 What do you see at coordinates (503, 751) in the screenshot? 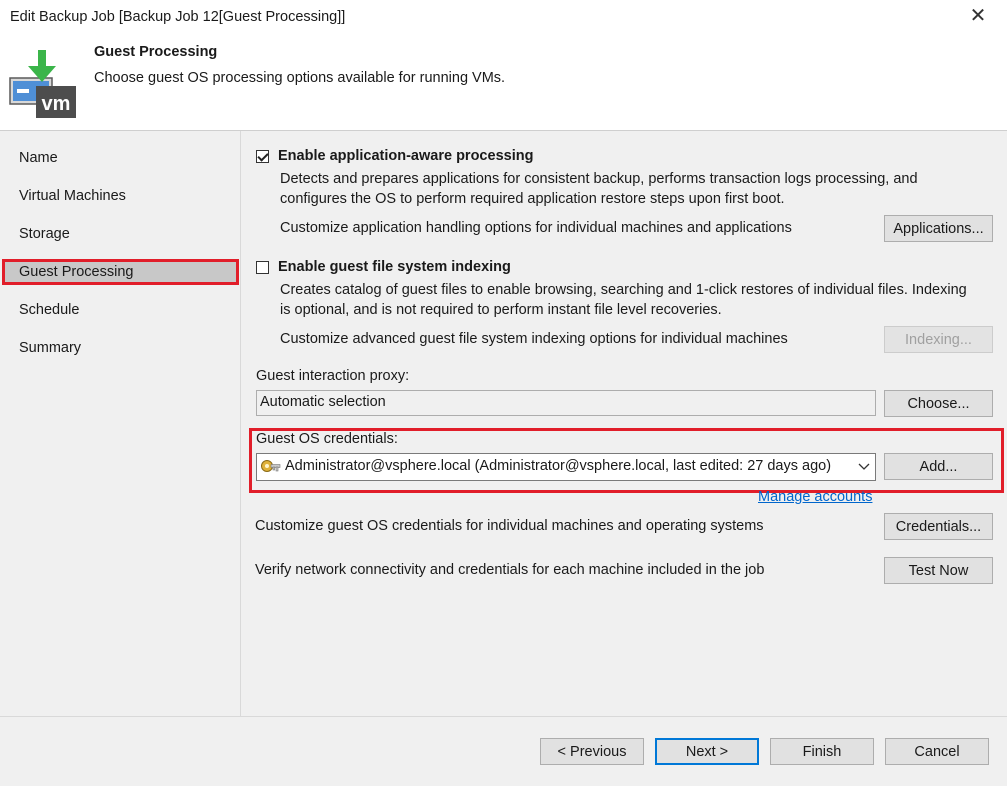
I see `wizard-footer: < Previous Next > Finish Cancel` at bounding box center [503, 751].